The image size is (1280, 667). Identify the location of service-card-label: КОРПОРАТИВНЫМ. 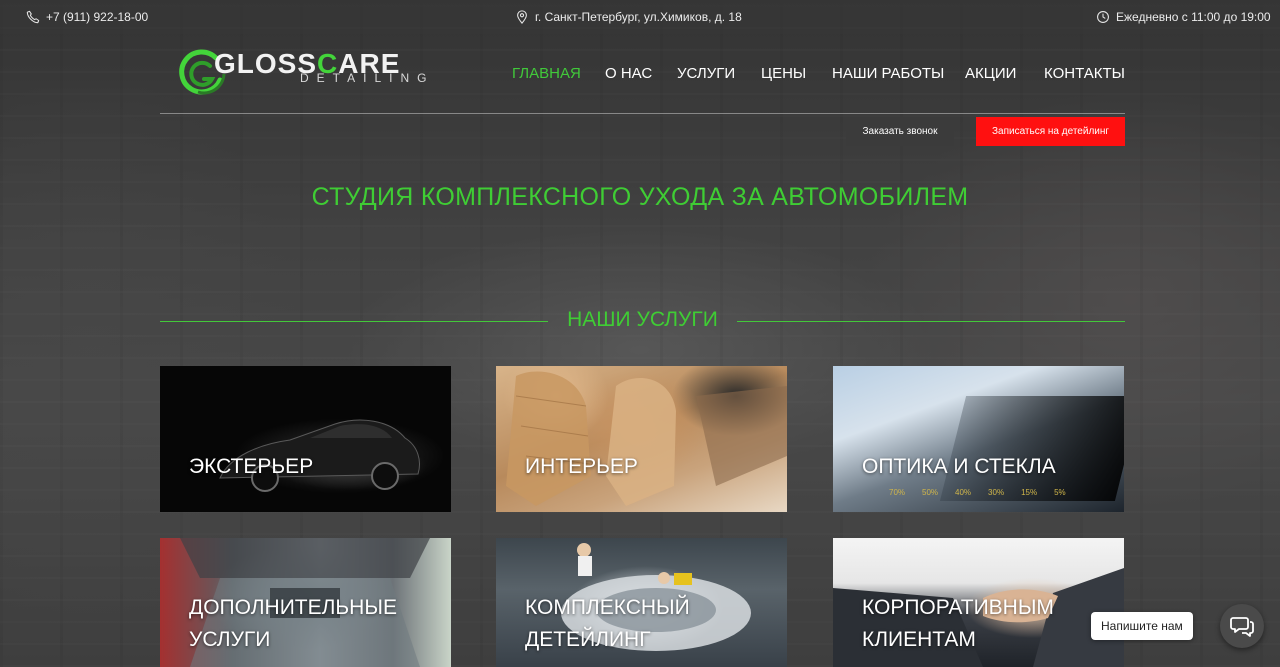
(958, 607).